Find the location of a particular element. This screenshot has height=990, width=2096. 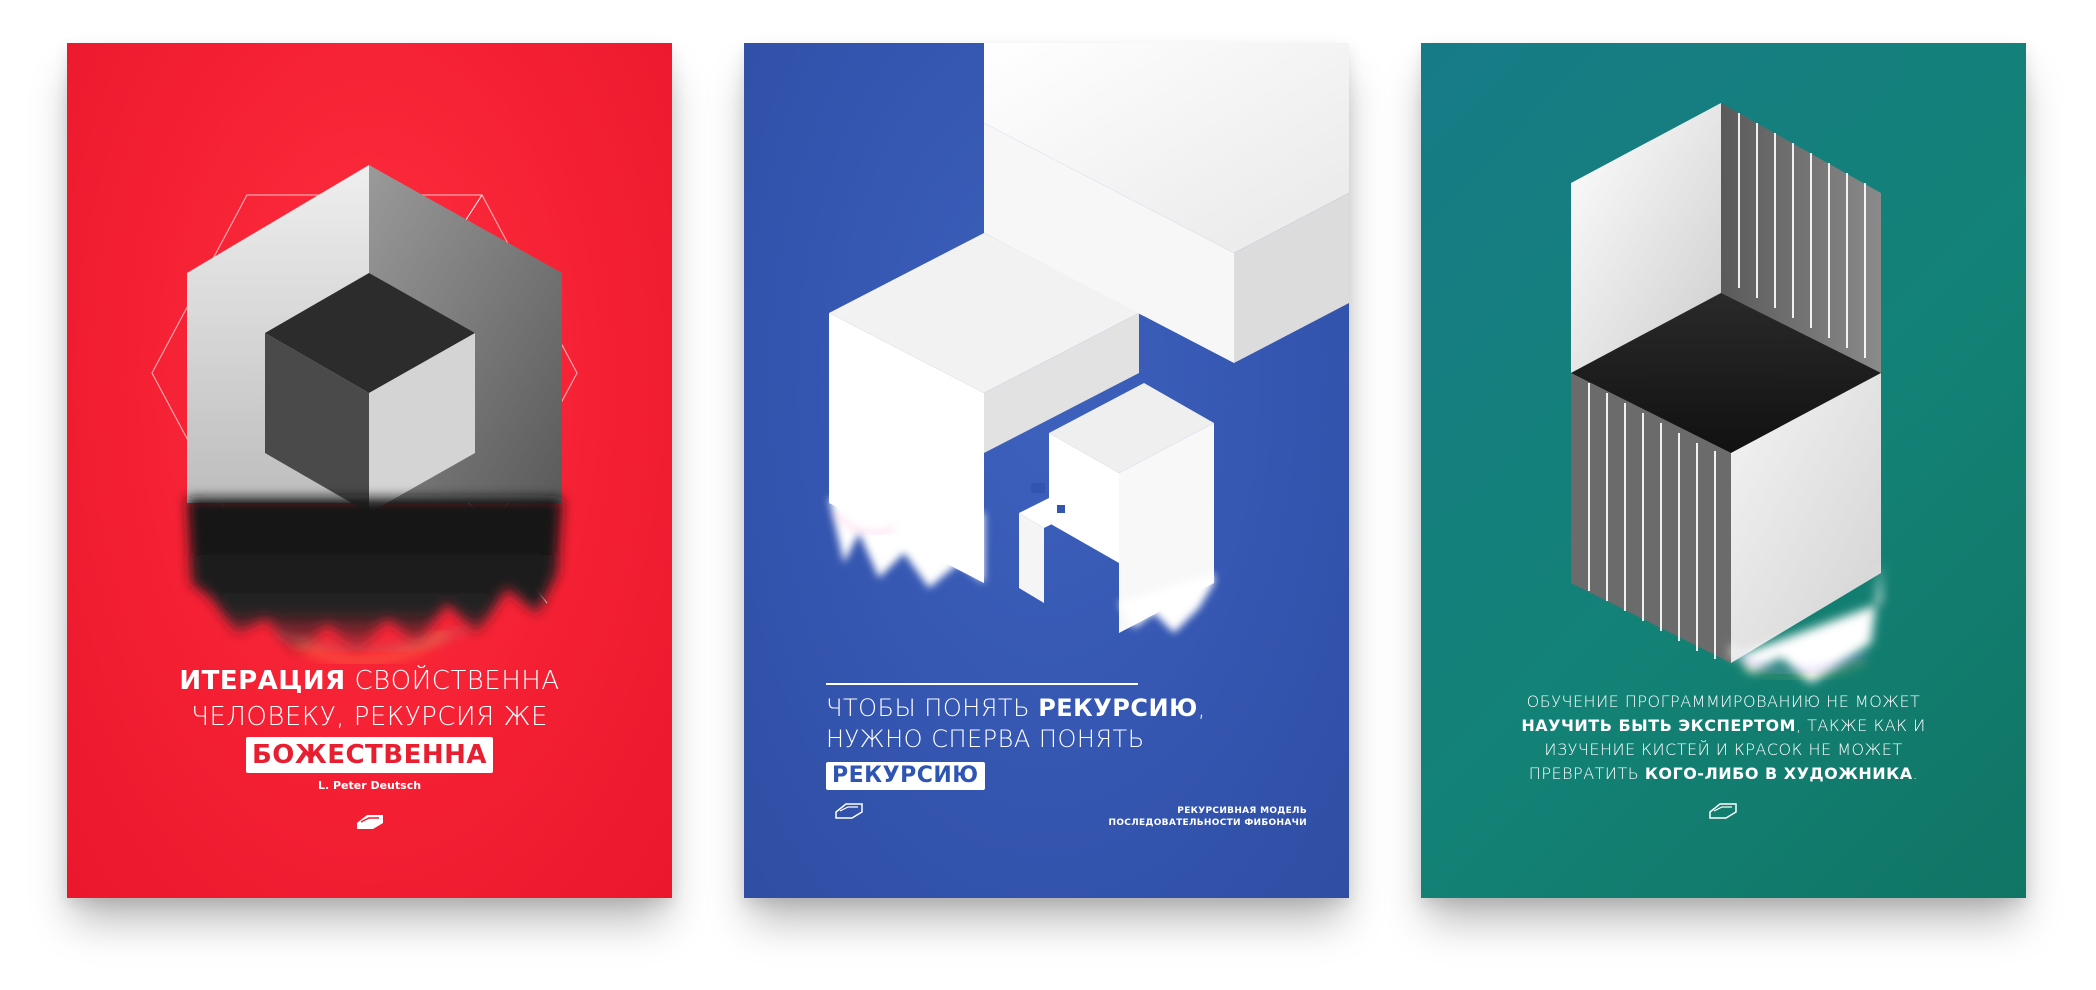

quote-author: L. Peter Deutsch is located at coordinates (369, 785).